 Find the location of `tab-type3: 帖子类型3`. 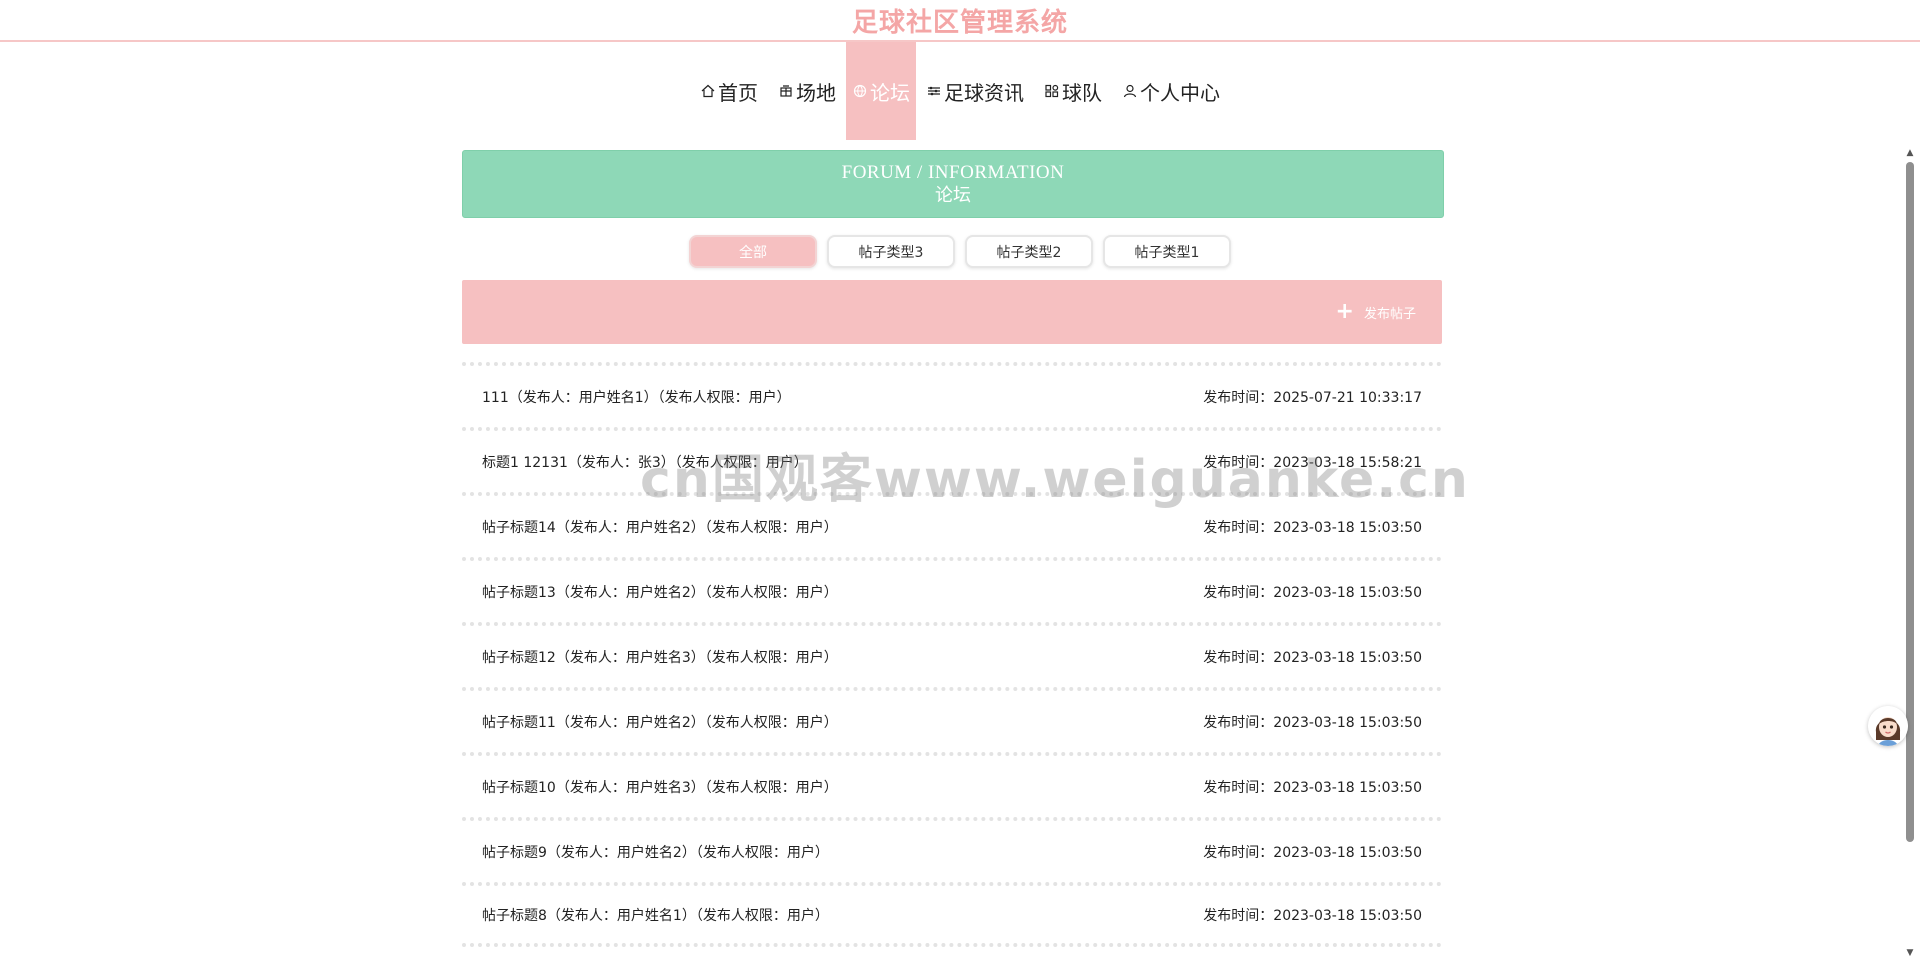

tab-type3: 帖子类型3 is located at coordinates (891, 251).